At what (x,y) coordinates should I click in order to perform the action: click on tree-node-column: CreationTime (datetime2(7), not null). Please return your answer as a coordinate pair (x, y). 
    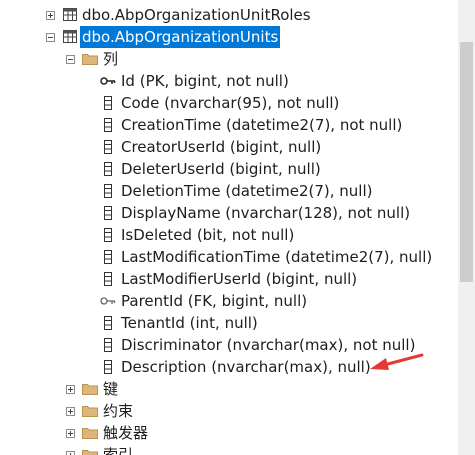
    Looking at the image, I should click on (220, 125).